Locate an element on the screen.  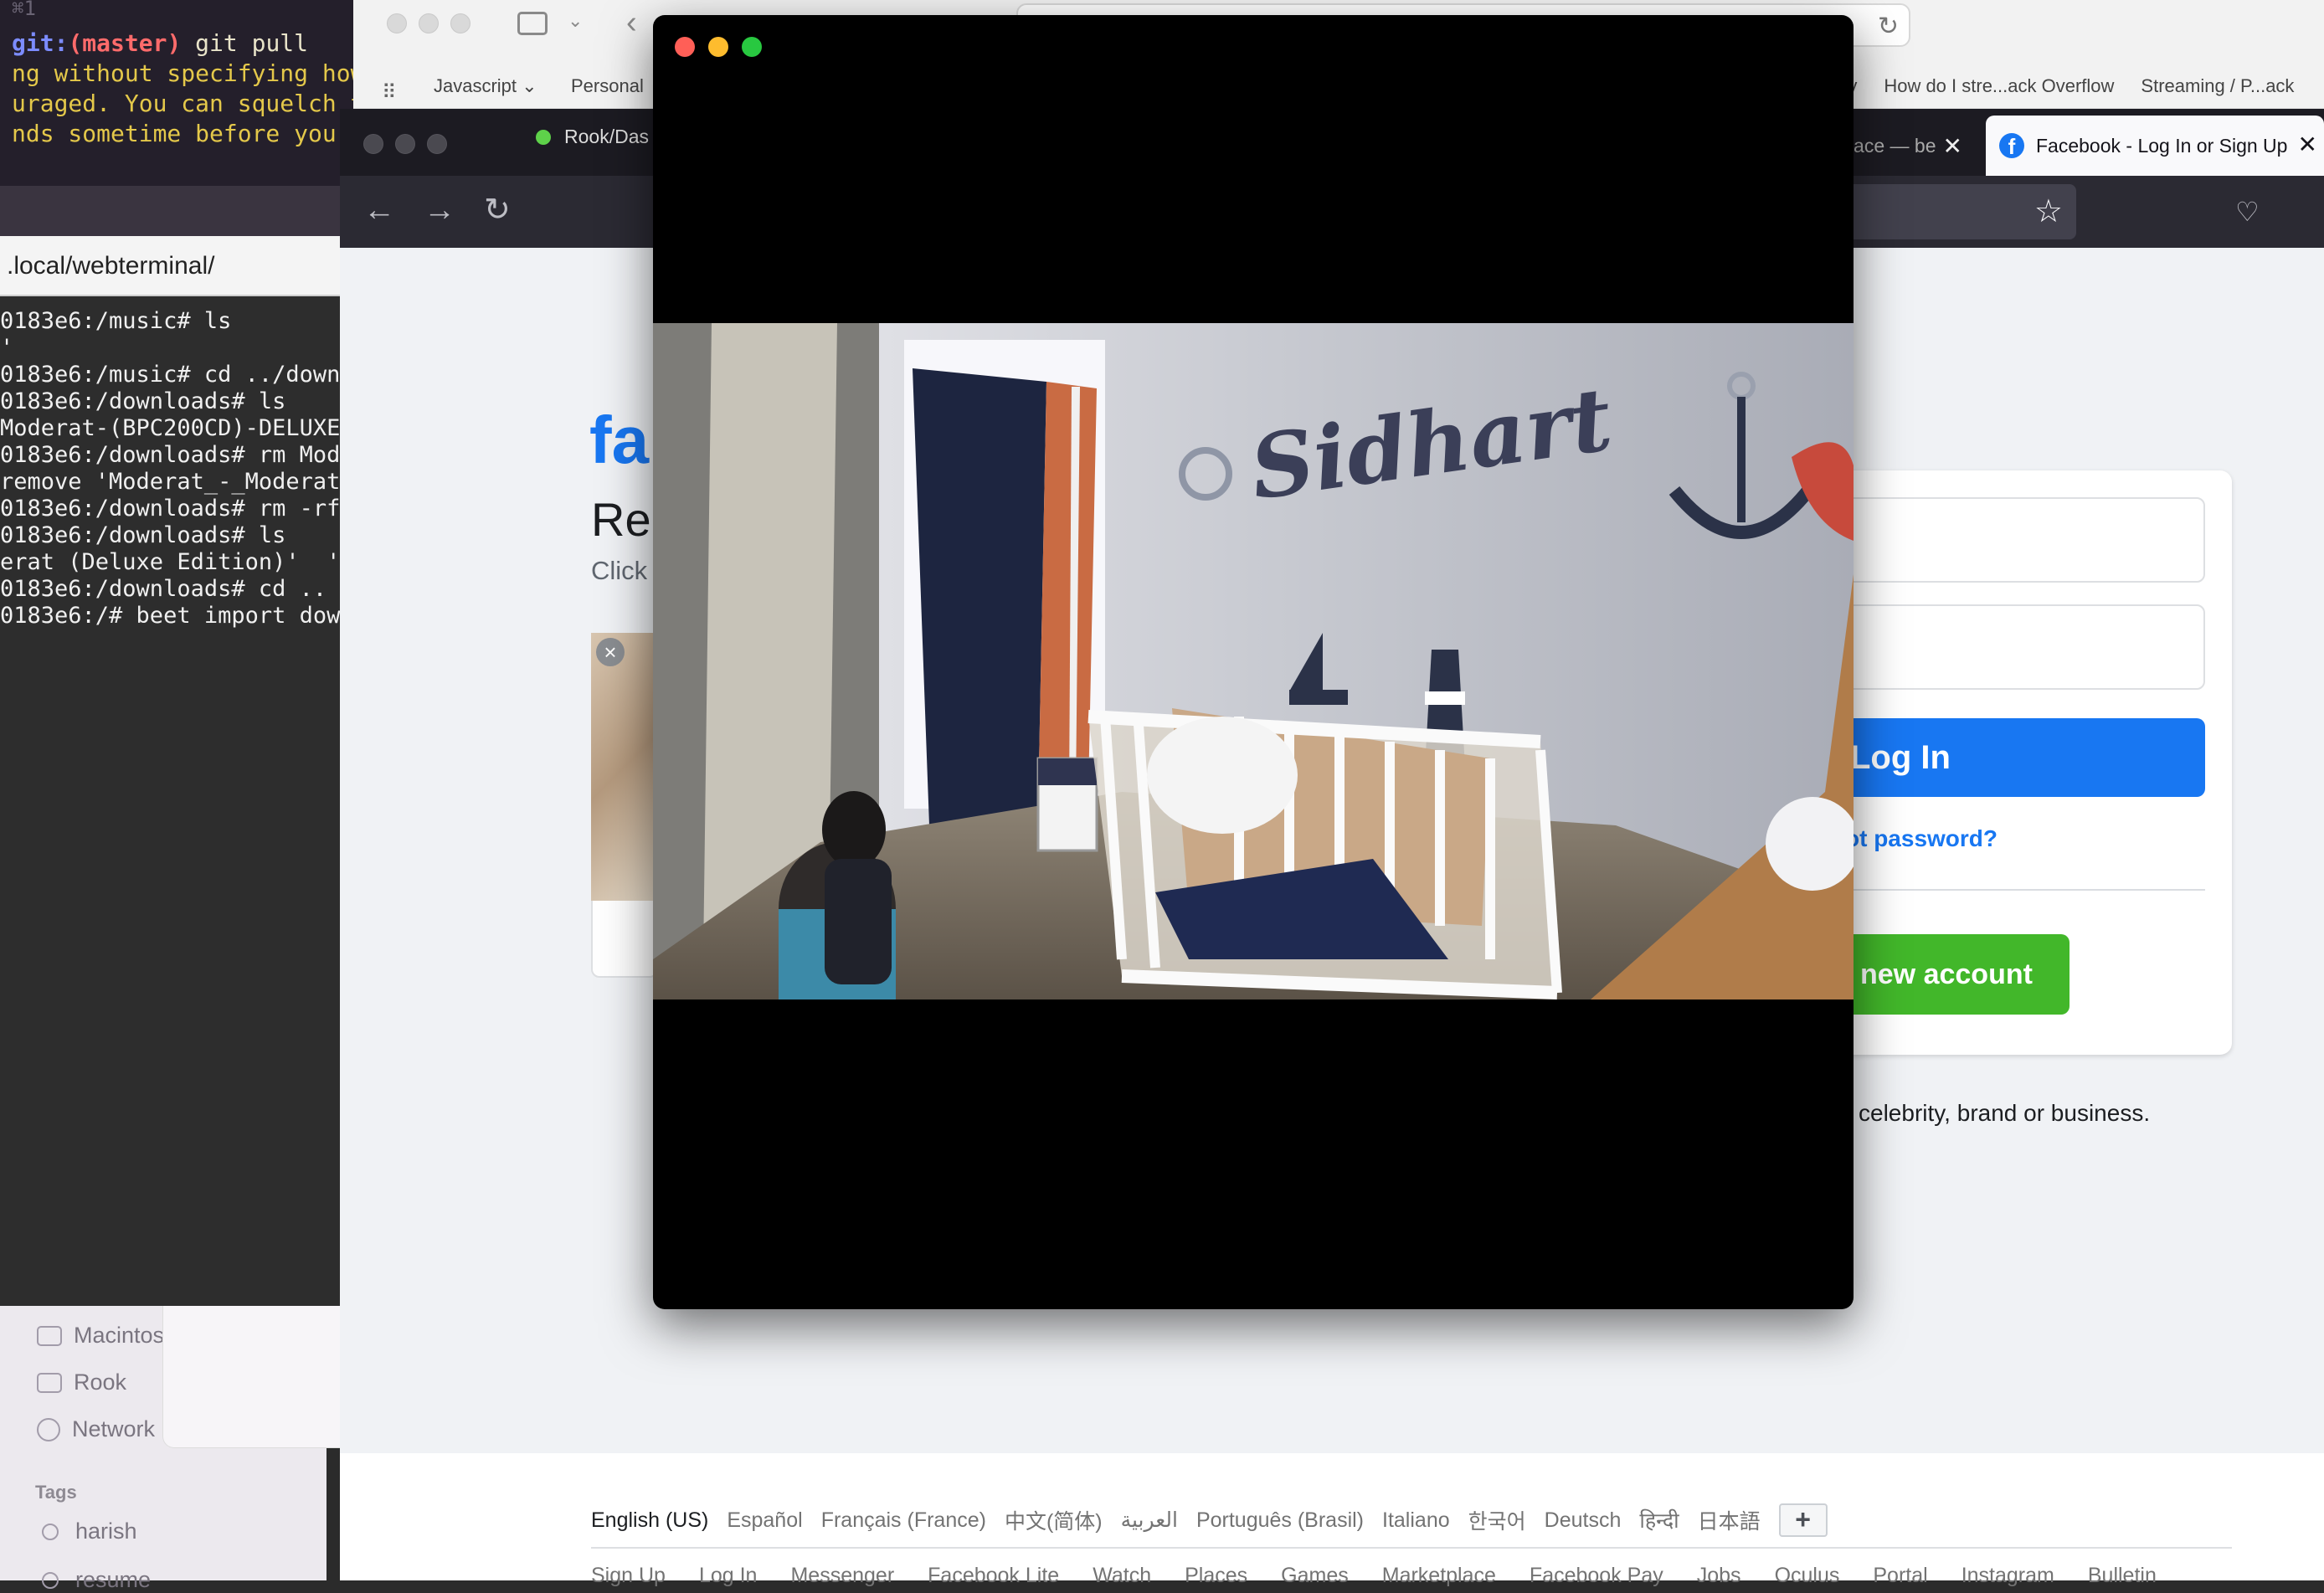
pocket-icon: ♡ is located at coordinates (2248, 212).